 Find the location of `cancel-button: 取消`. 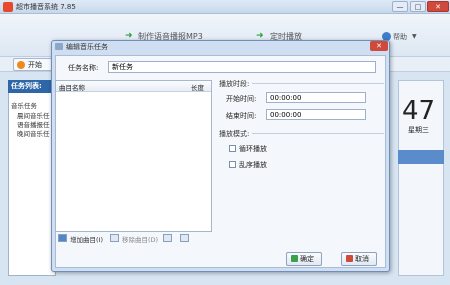

cancel-button: 取消 is located at coordinates (359, 259).